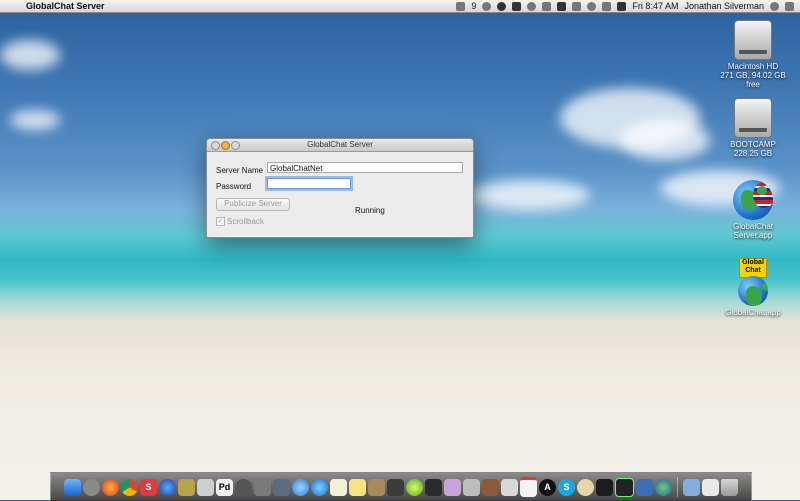 This screenshot has height=501, width=800. I want to click on spotlight-icon, so click(774, 6).